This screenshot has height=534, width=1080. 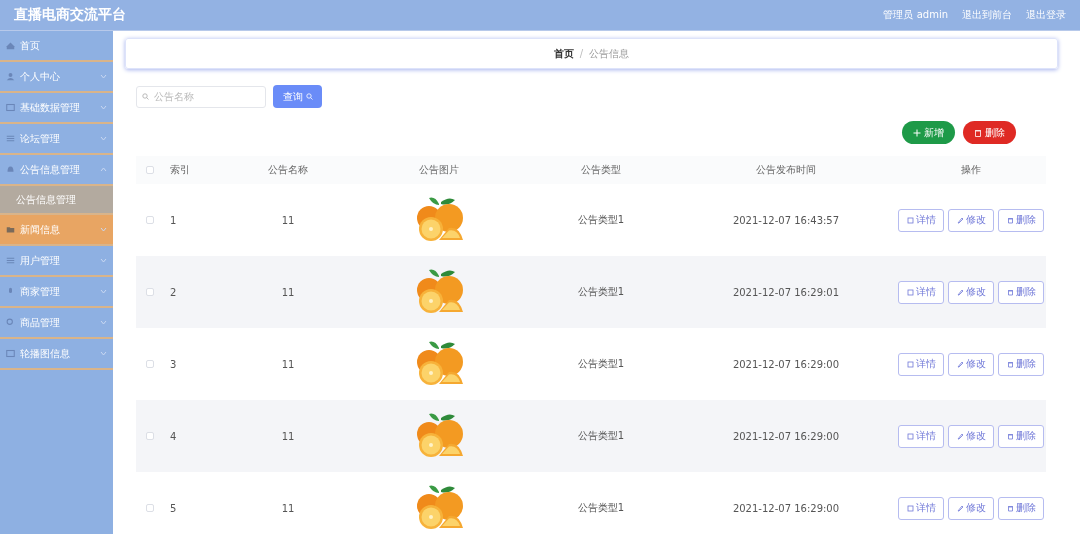 I want to click on table-cell-text: 2, so click(x=173, y=292).